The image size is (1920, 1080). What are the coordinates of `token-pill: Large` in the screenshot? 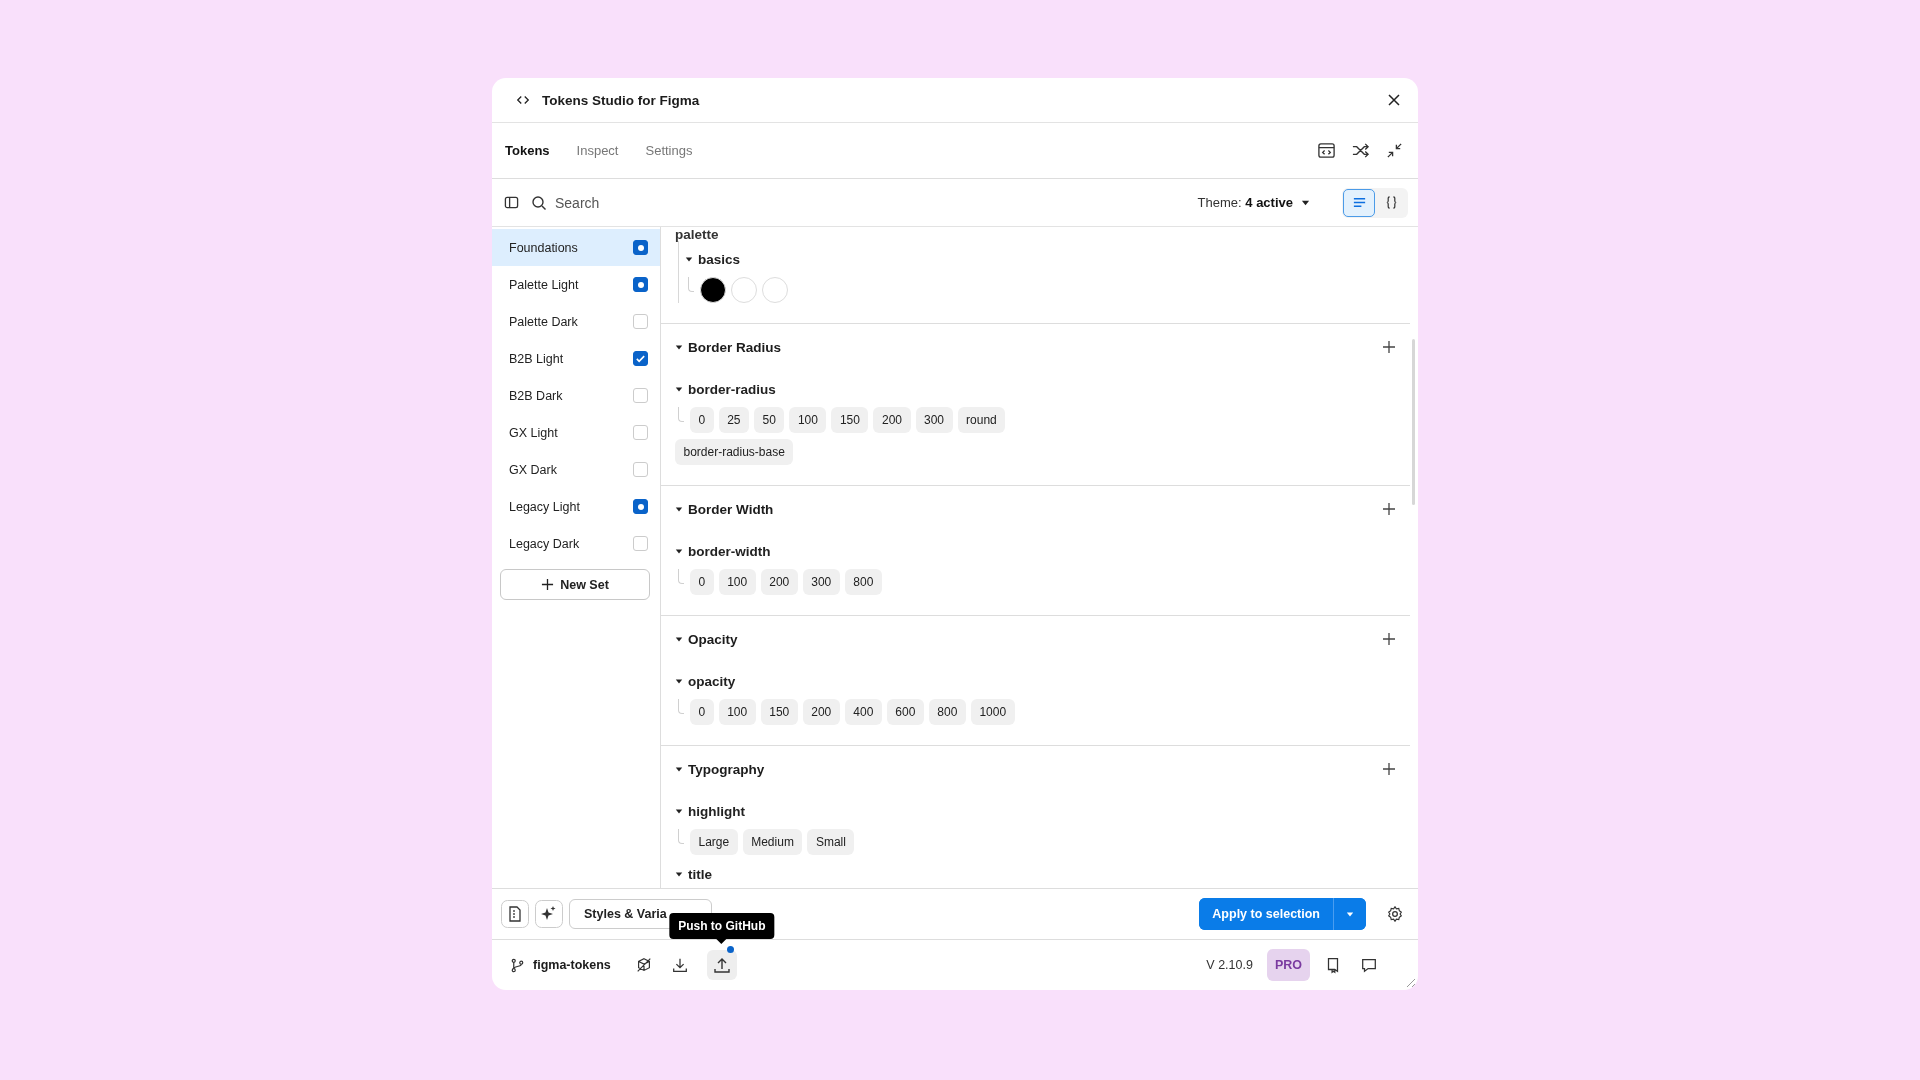 It's located at (714, 842).